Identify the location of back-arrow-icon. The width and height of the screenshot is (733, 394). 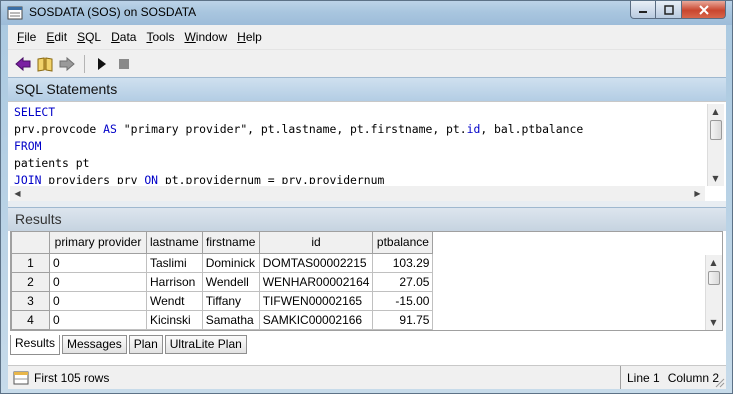
(23, 63).